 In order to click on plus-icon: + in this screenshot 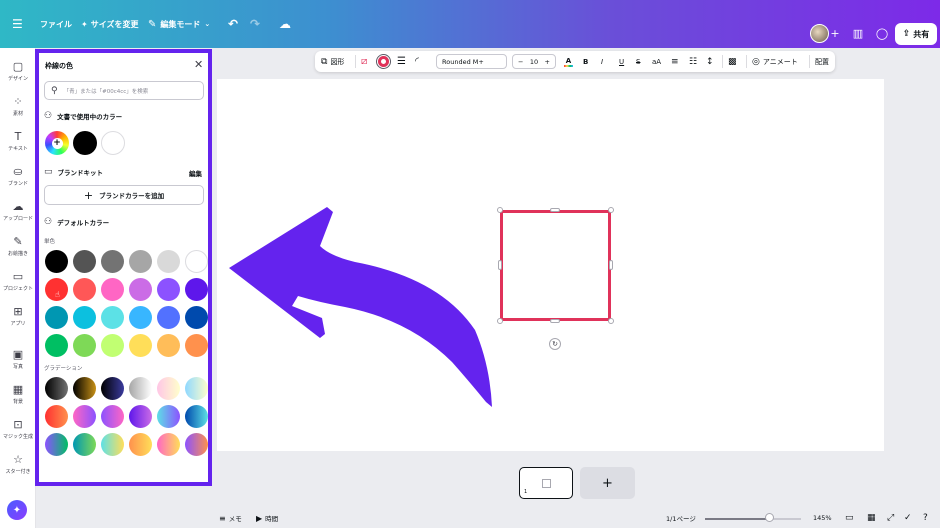, I will do `click(607, 483)`.